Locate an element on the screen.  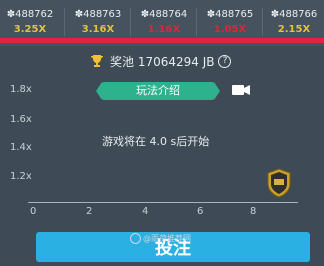
round-multiplier: 2.15X is located at coordinates (294, 29).